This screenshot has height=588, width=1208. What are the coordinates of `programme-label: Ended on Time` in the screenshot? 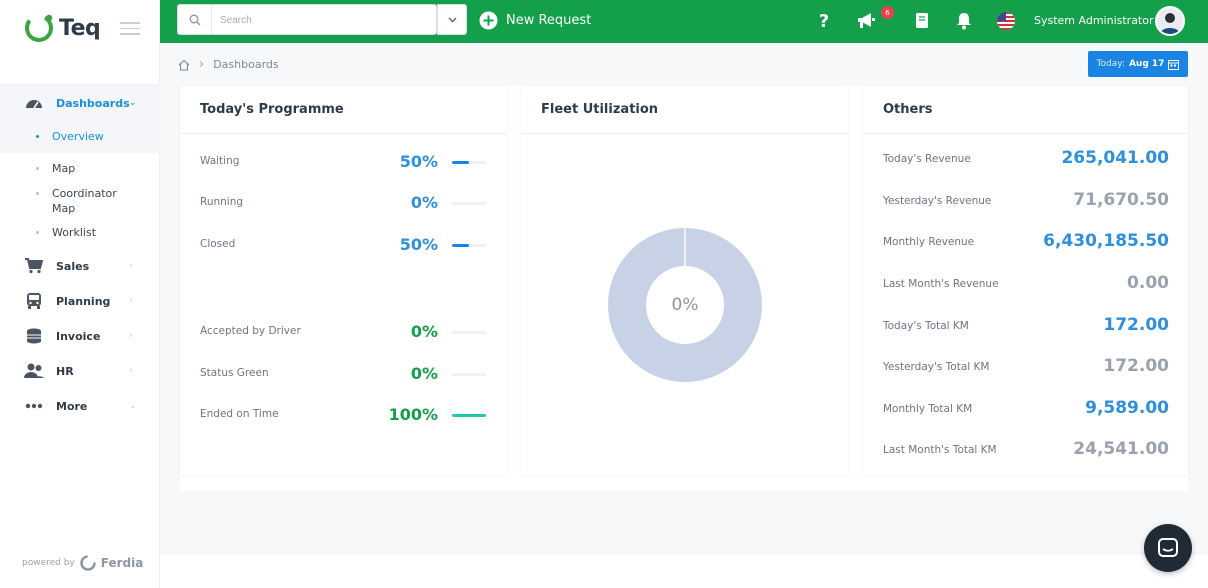 It's located at (239, 414).